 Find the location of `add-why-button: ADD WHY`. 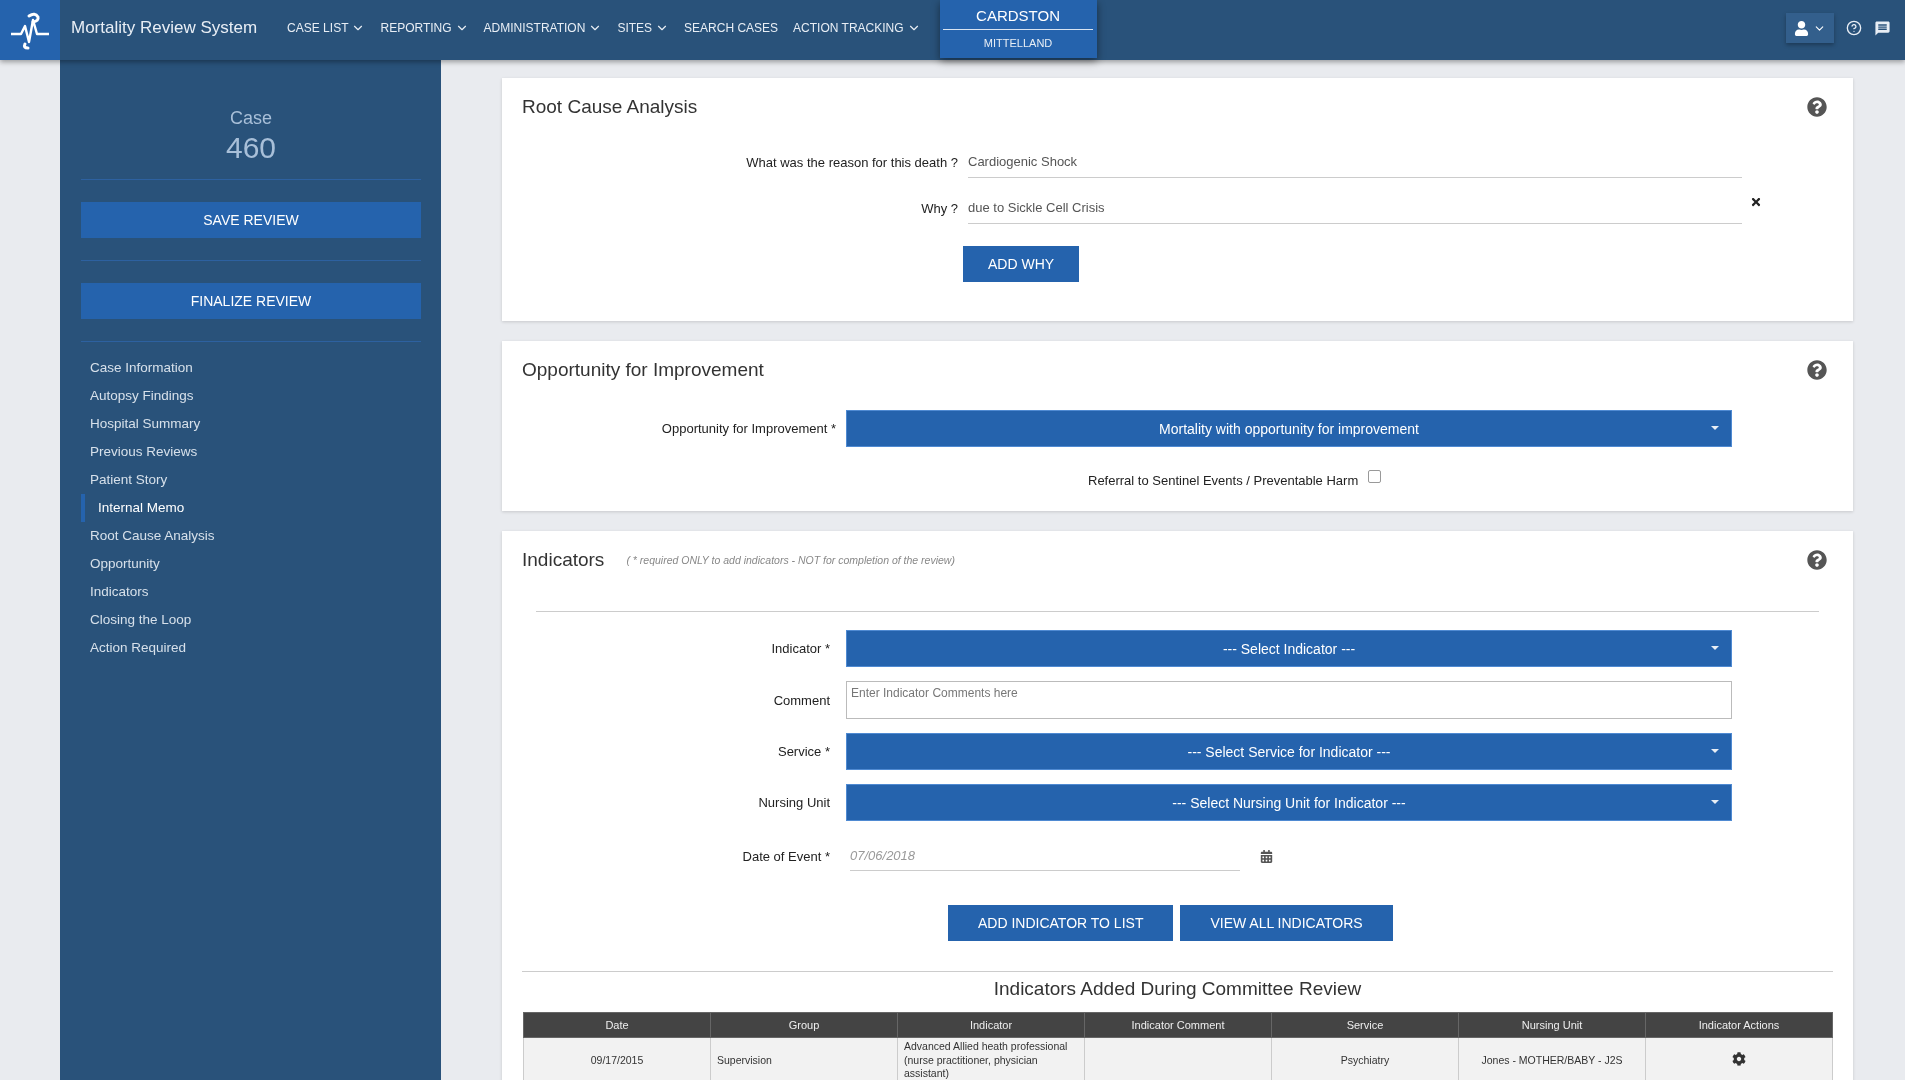

add-why-button: ADD WHY is located at coordinates (1021, 264).